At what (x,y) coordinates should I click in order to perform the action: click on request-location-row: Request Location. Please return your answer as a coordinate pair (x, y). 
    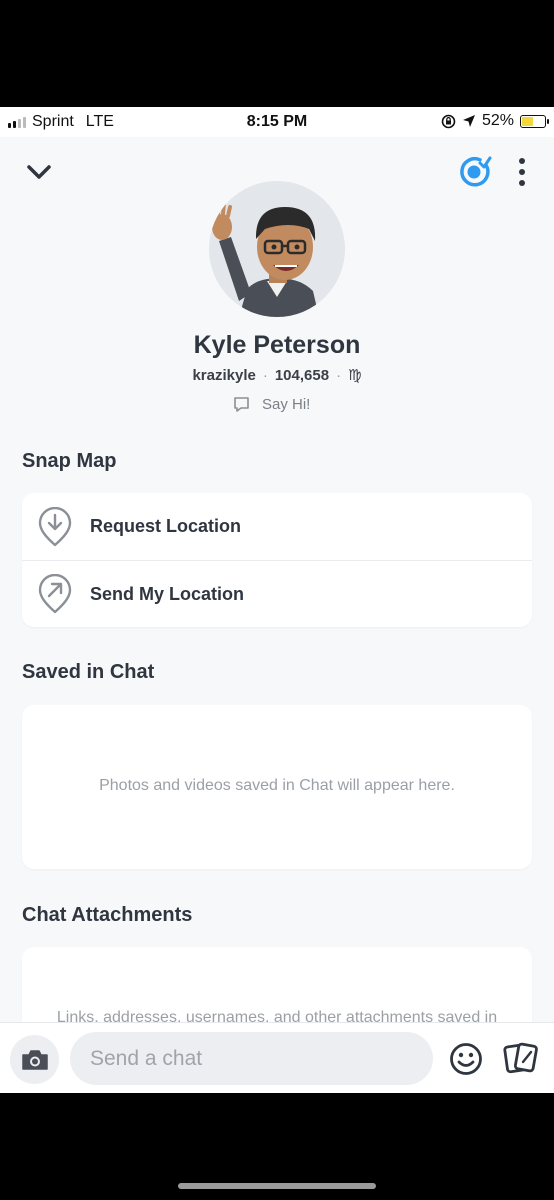
    Looking at the image, I should click on (277, 526).